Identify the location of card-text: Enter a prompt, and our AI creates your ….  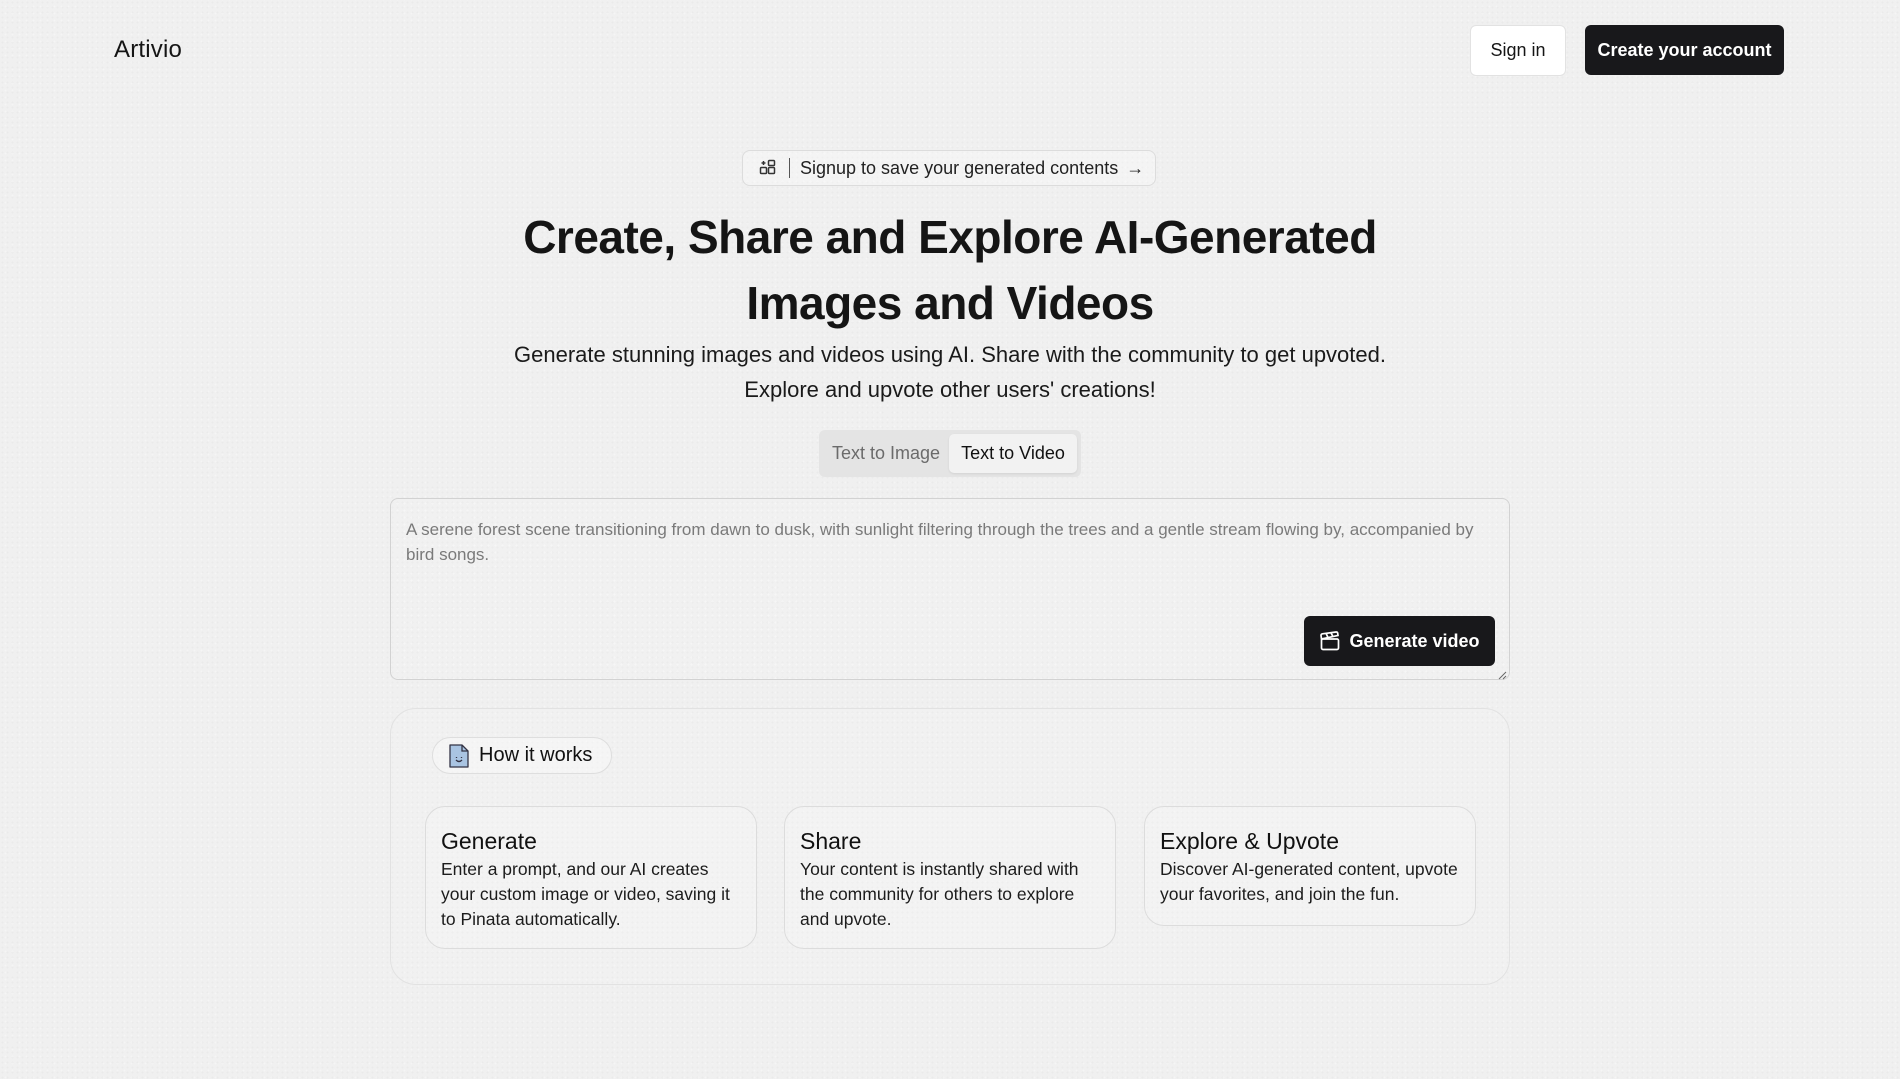
(585, 894).